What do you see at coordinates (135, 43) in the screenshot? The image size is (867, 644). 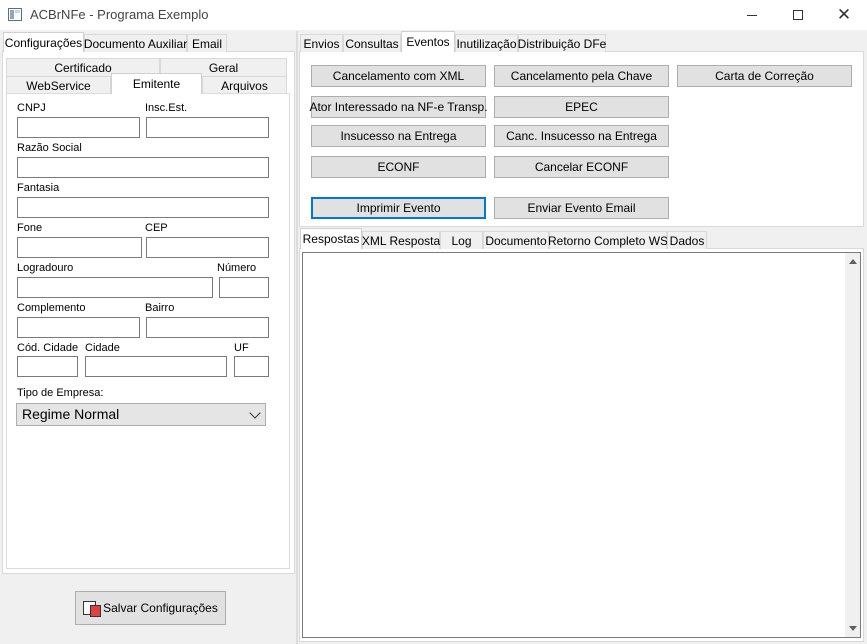 I see `tab-documento-auxiliar: Documento Auxiliar` at bounding box center [135, 43].